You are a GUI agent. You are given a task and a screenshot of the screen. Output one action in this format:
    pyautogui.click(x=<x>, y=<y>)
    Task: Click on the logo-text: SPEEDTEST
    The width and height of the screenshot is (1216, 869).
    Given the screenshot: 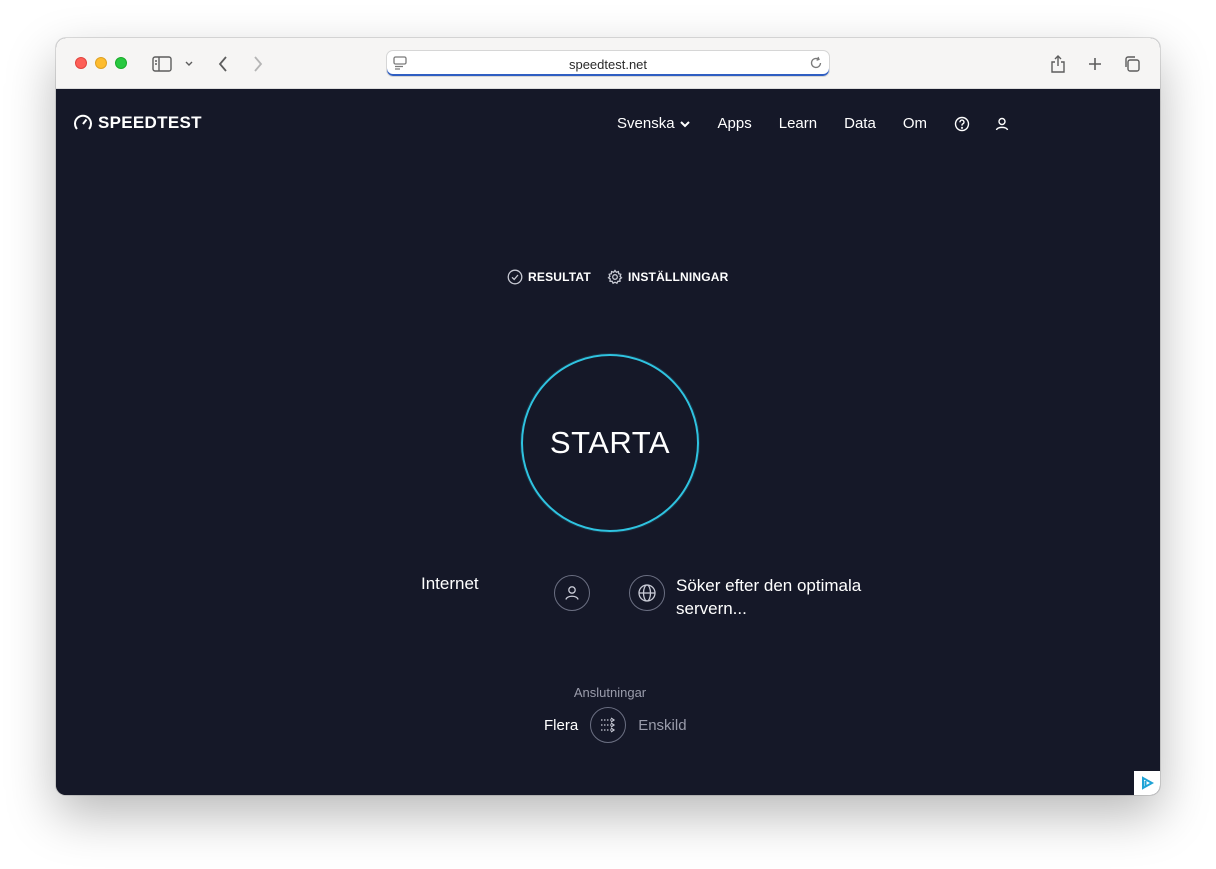 What is the action you would take?
    pyautogui.click(x=150, y=122)
    